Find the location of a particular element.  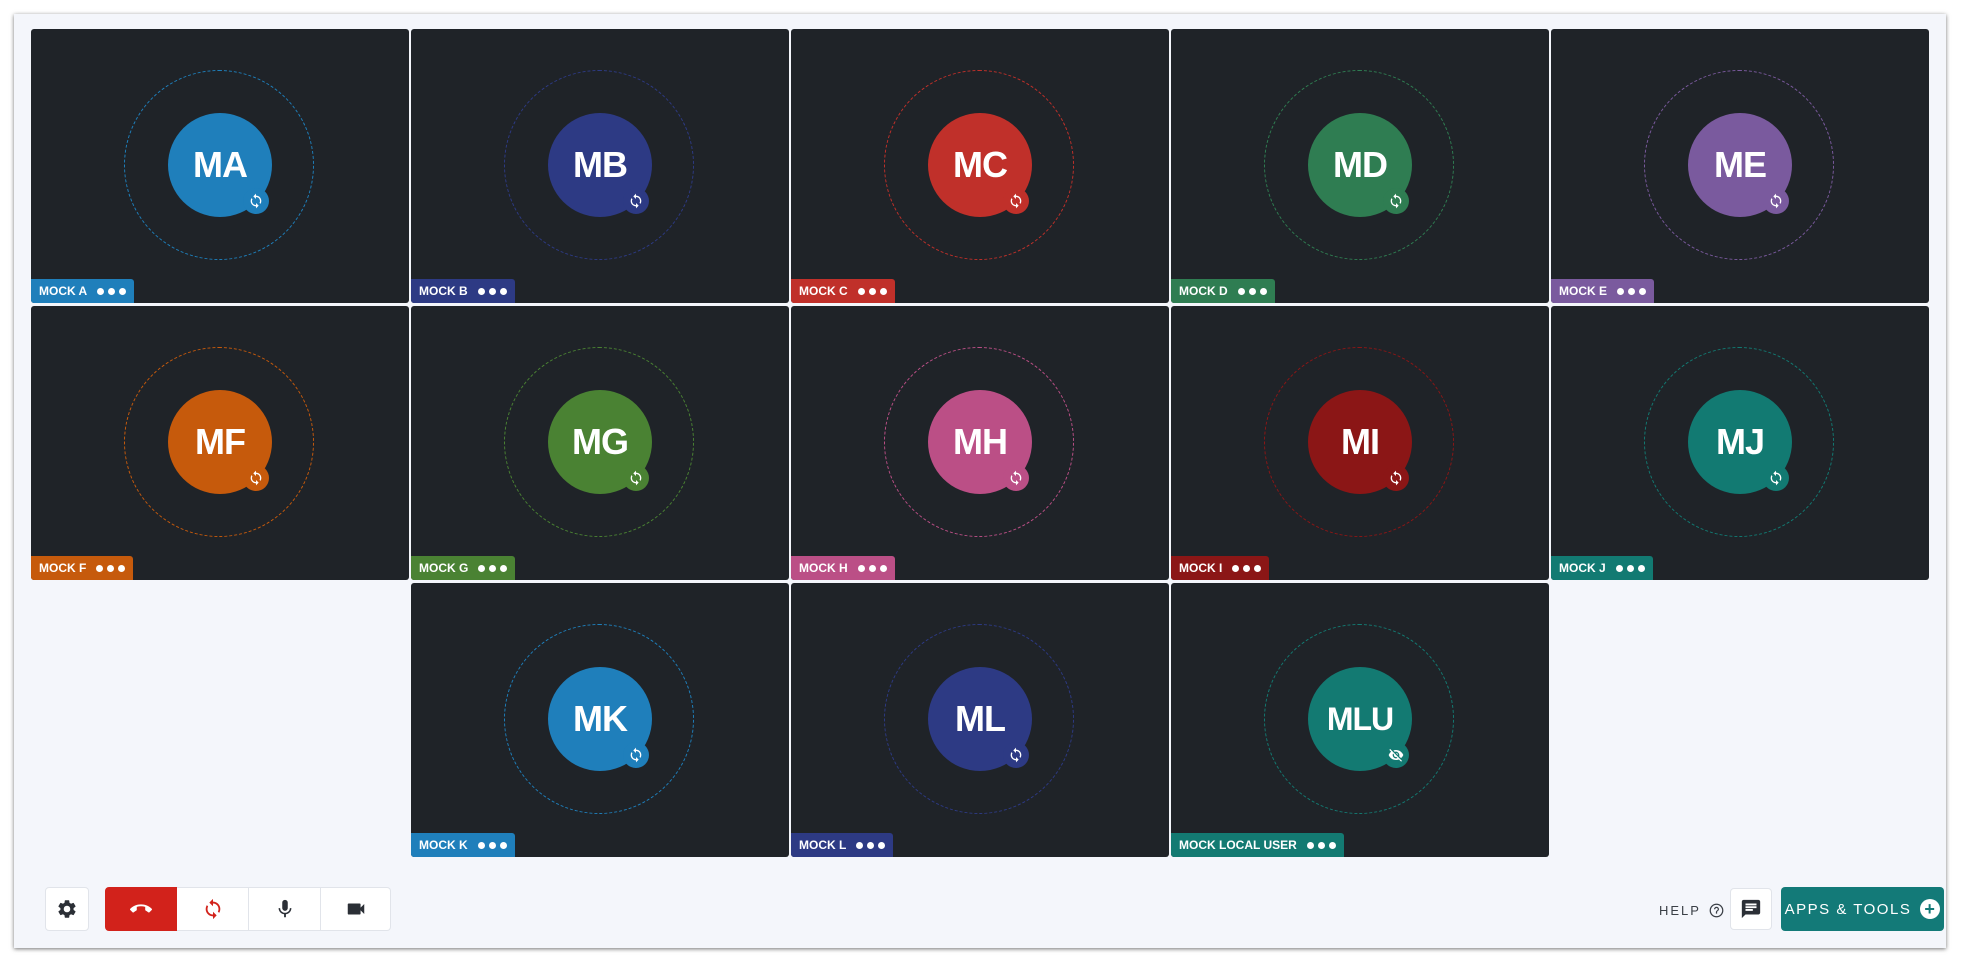

chat-icon is located at coordinates (1751, 909).